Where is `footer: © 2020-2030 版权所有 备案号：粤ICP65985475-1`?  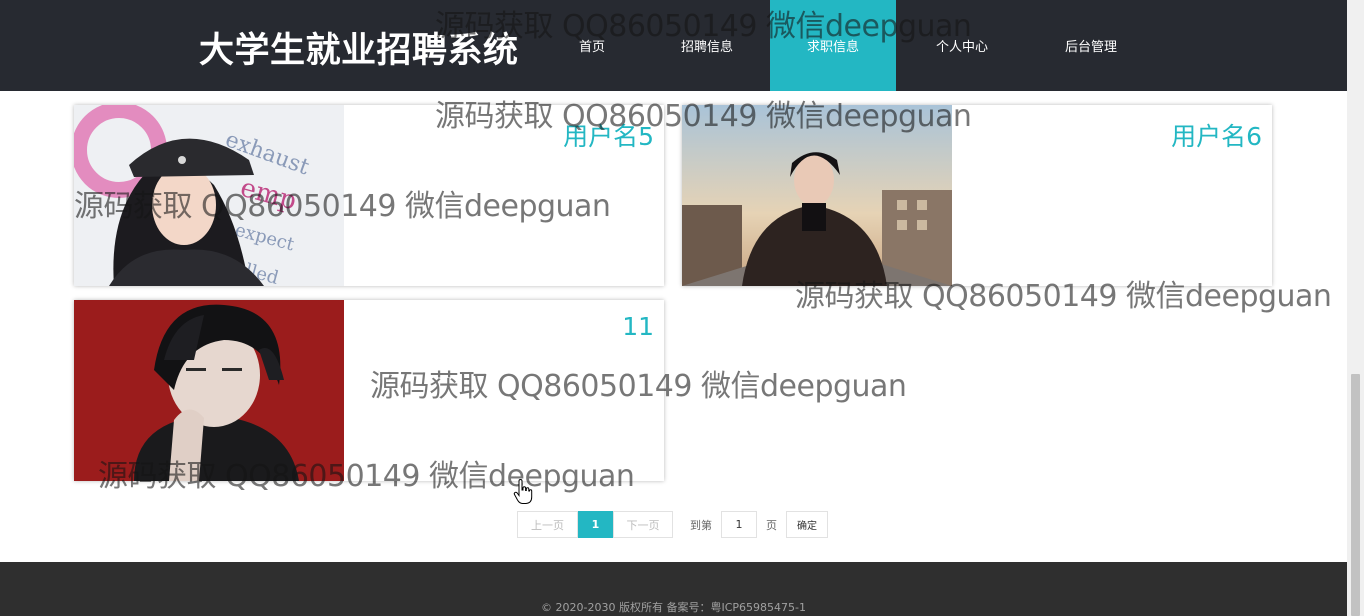 footer: © 2020-2030 版权所有 备案号：粤ICP65985475-1 is located at coordinates (673, 589).